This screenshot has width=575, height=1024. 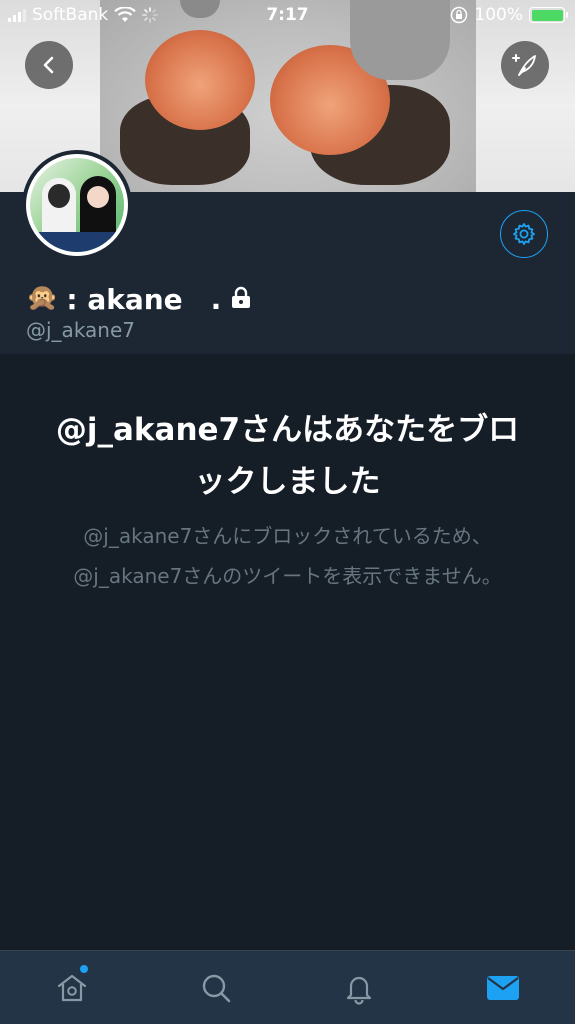 I want to click on lock-icon, so click(x=241, y=297).